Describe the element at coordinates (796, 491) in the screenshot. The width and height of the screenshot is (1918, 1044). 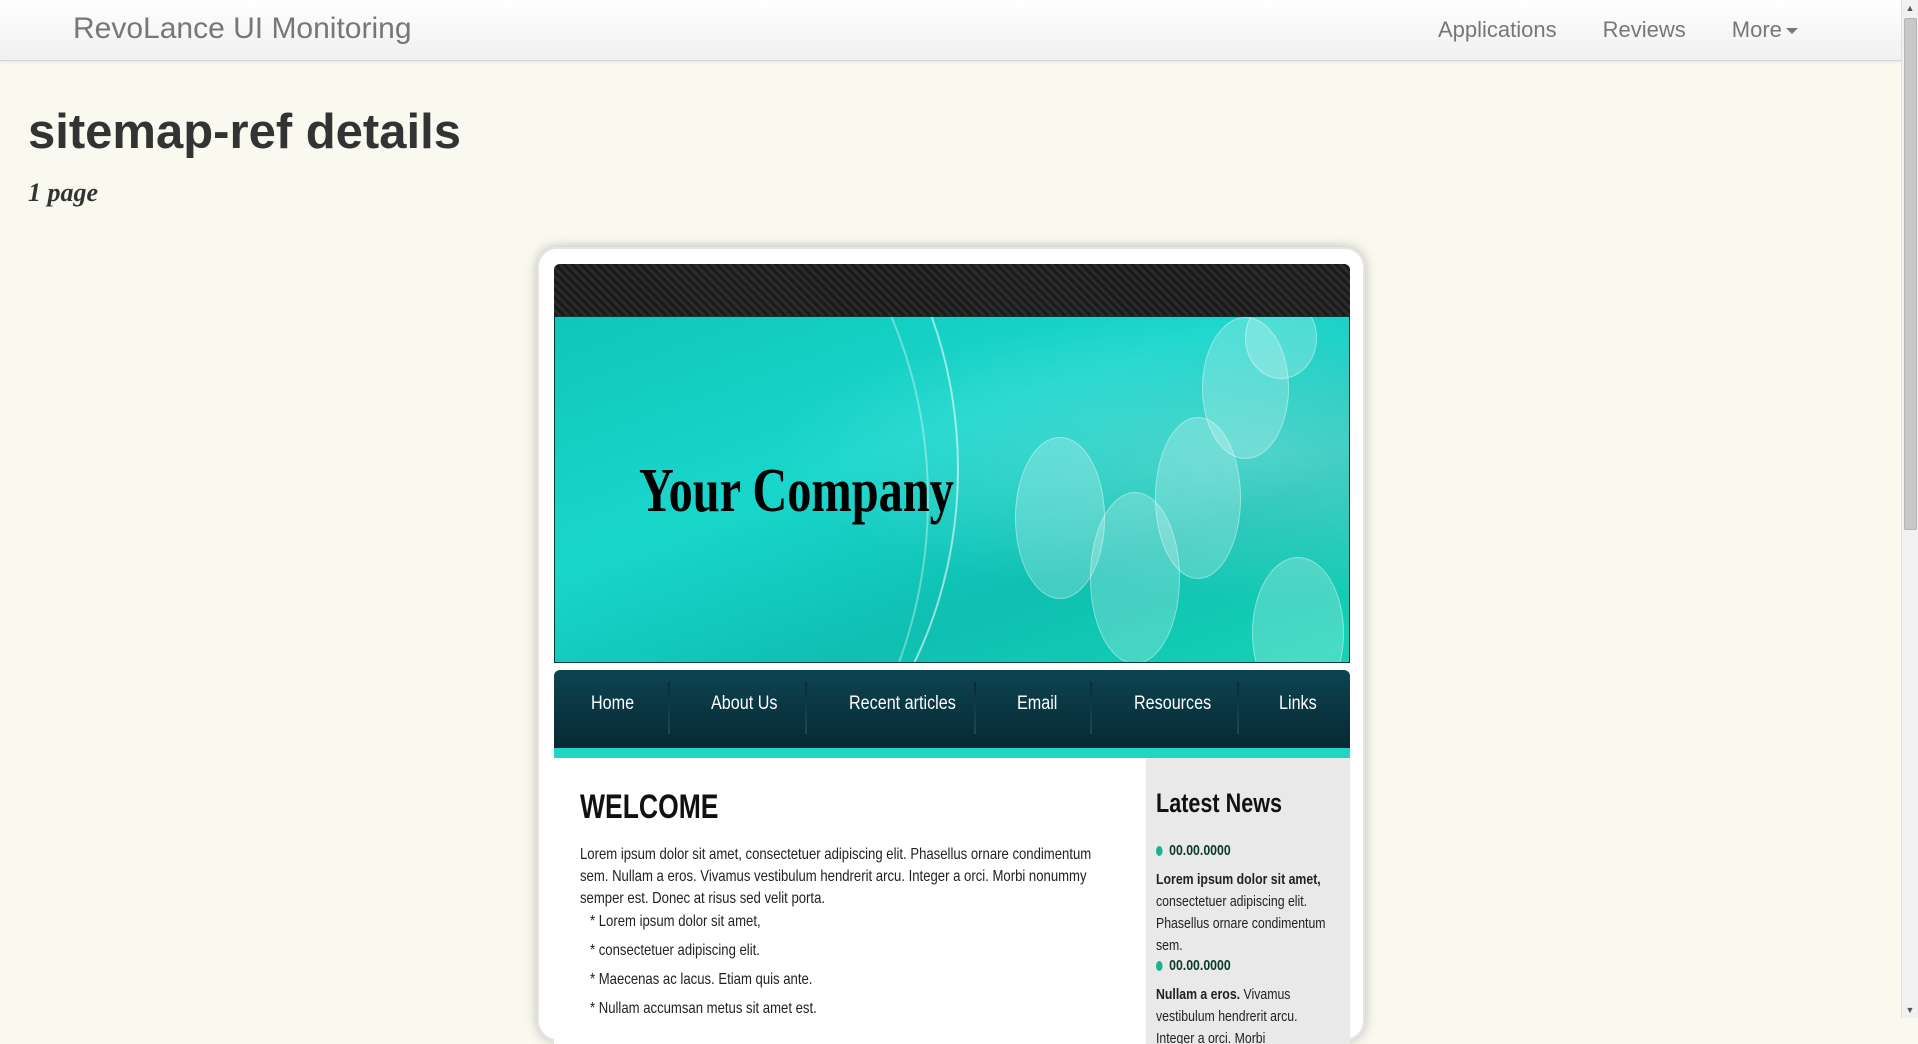
I see `company-name: Your Company` at that location.